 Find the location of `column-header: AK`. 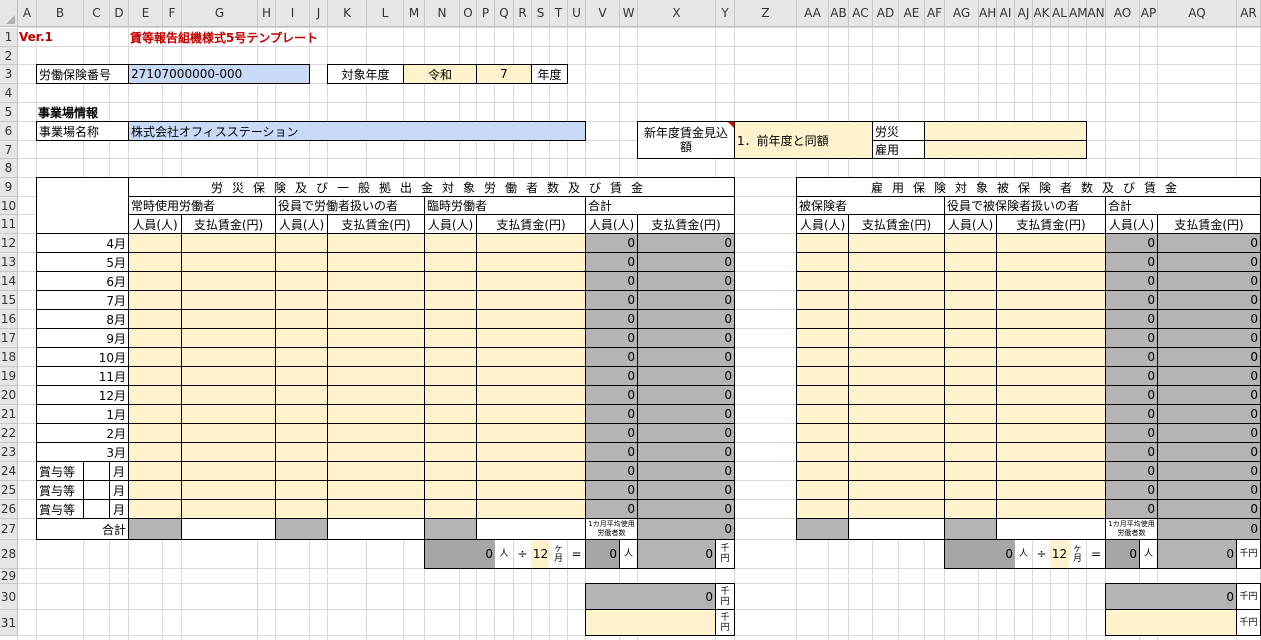

column-header: AK is located at coordinates (1042, 13).